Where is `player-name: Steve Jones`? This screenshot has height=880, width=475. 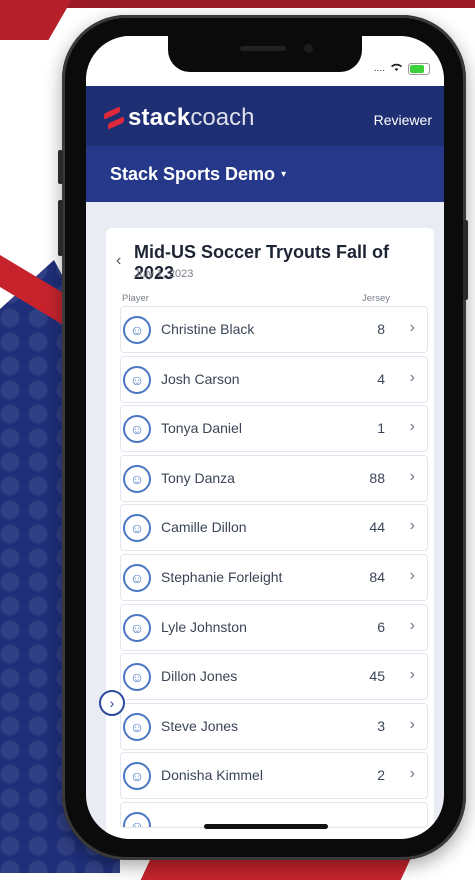 player-name: Steve Jones is located at coordinates (200, 725).